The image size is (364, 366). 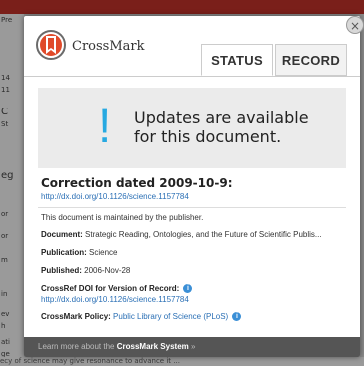 I want to click on published-value: 2006-Nov-28, so click(x=107, y=270).